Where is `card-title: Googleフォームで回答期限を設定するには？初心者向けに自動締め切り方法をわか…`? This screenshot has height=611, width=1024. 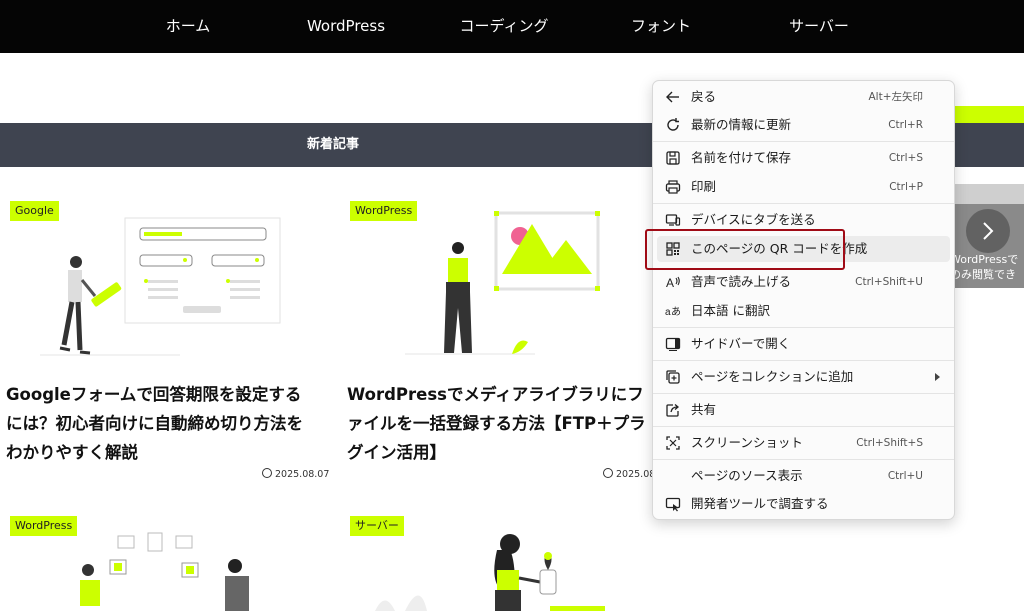
card-title: Googleフォームで回答期限を設定するには？初心者向けに自動締め切り方法をわか… is located at coordinates (161, 423).